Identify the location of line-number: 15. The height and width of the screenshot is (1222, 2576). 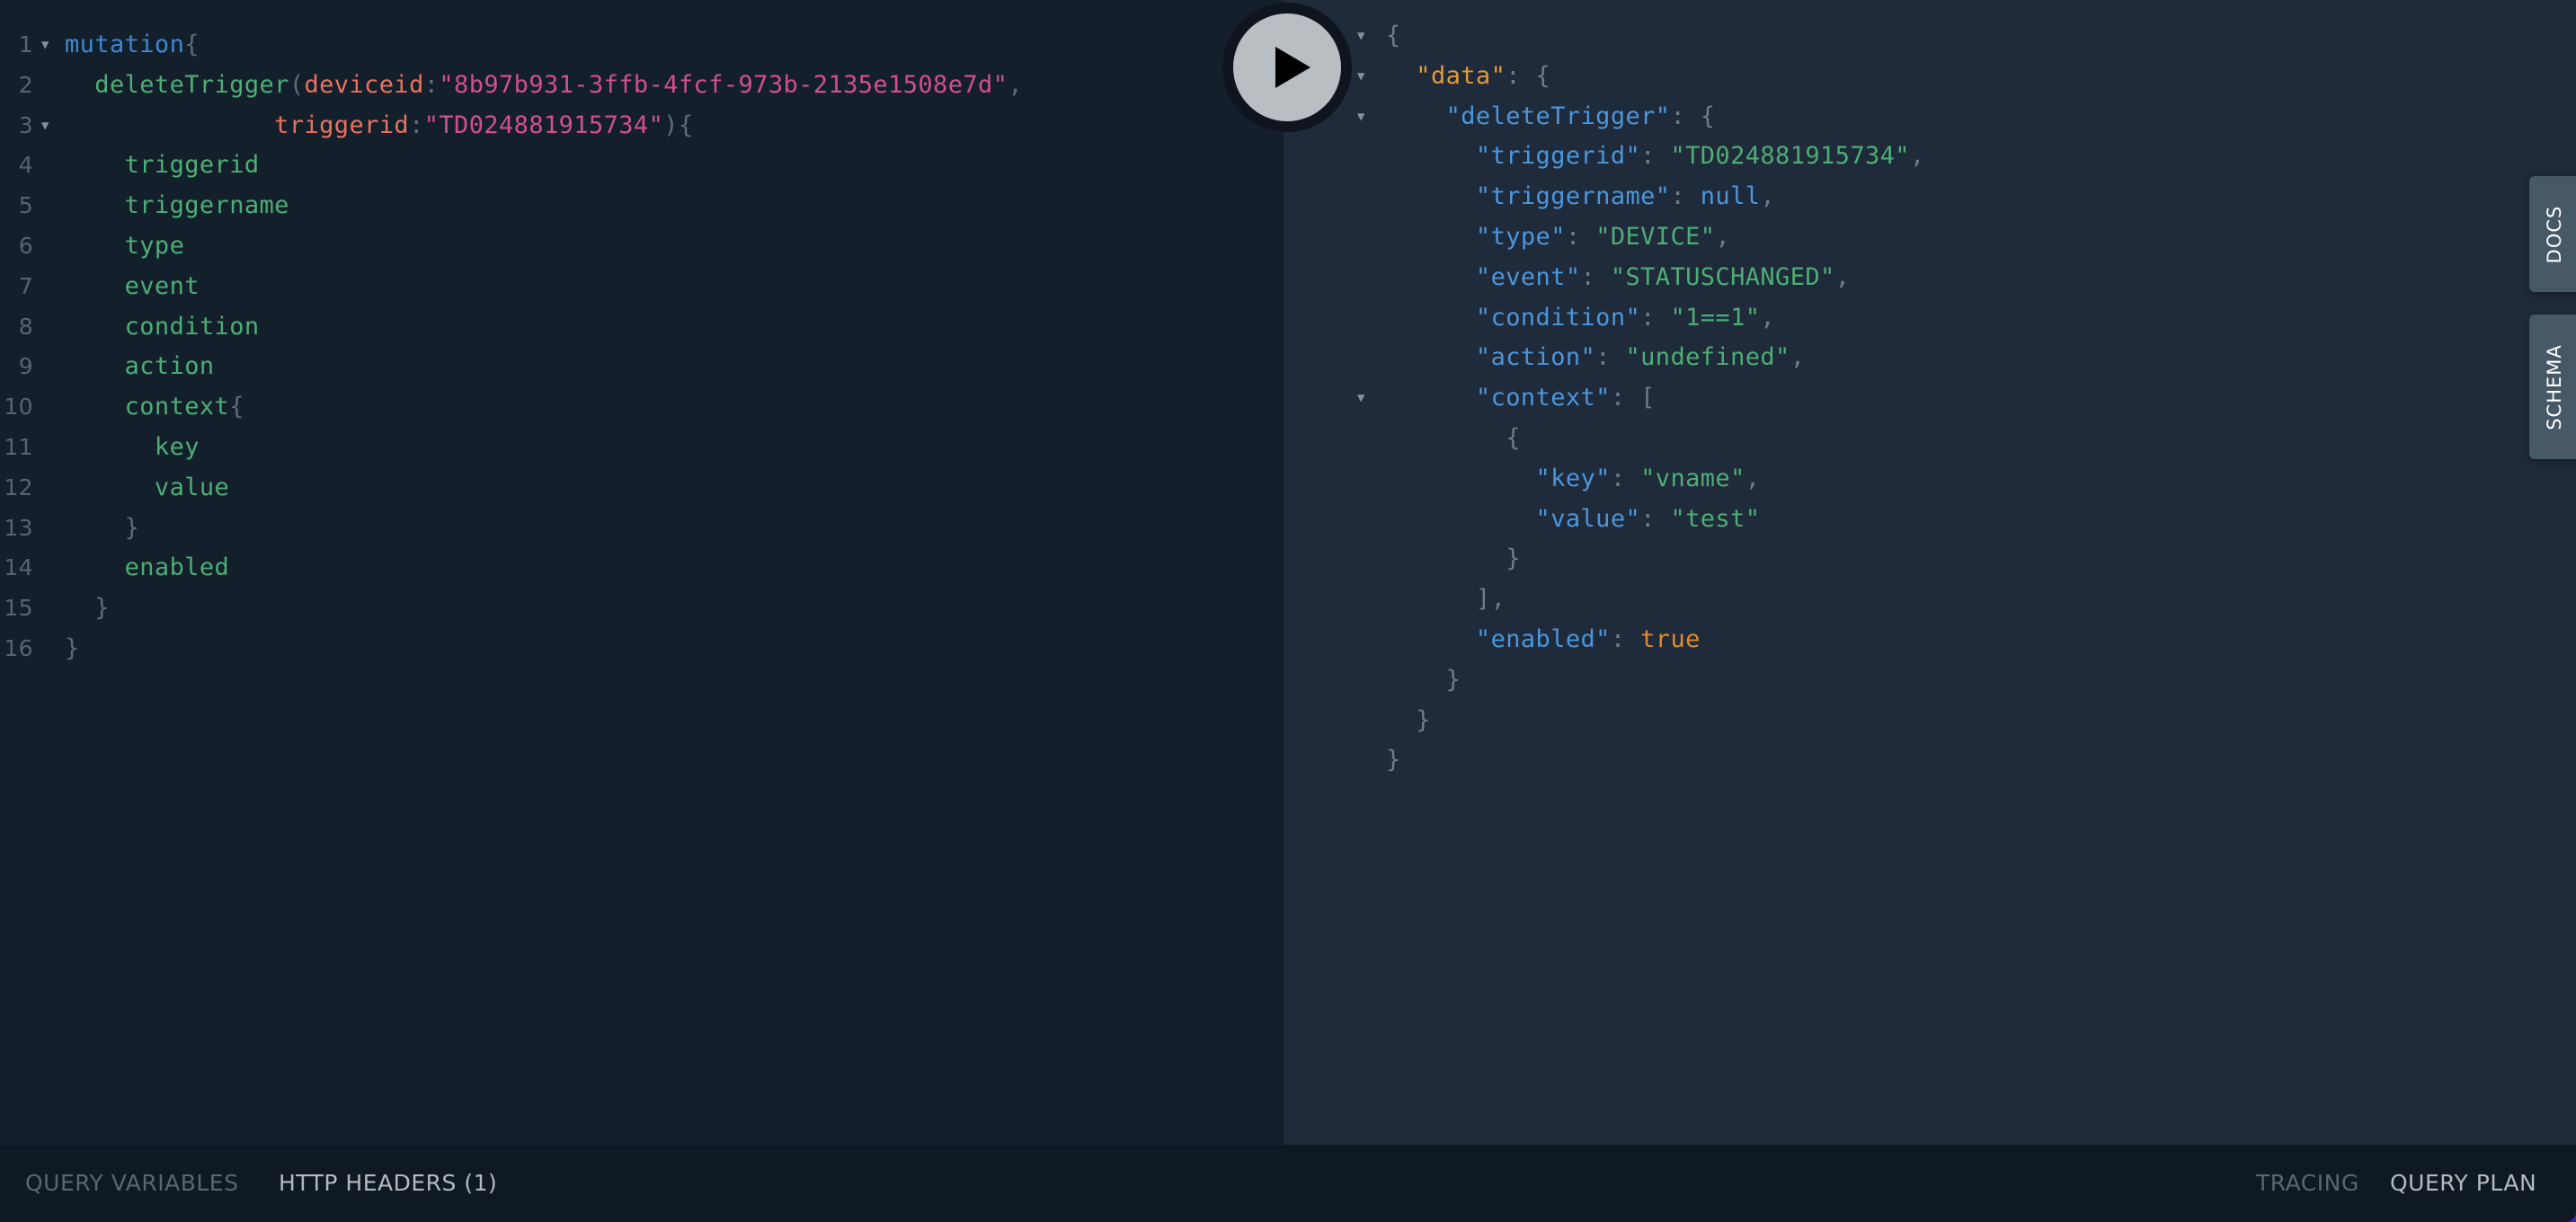
(18, 608).